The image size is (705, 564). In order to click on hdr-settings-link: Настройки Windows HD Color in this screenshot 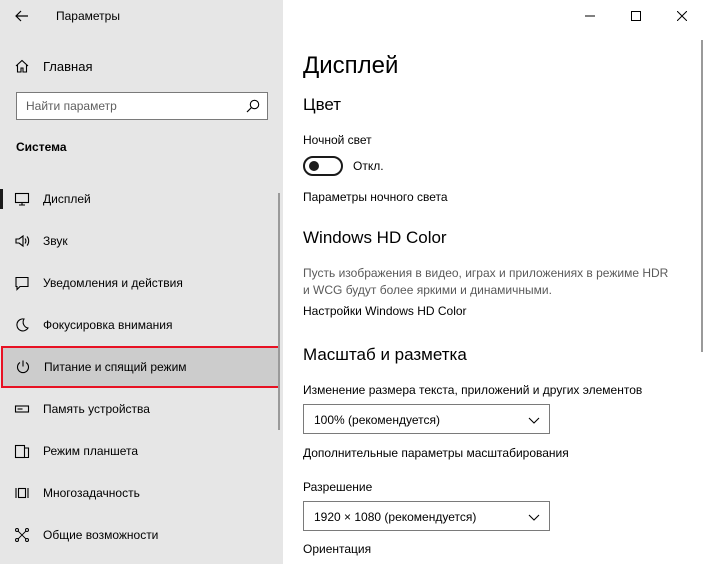, I will do `click(385, 311)`.